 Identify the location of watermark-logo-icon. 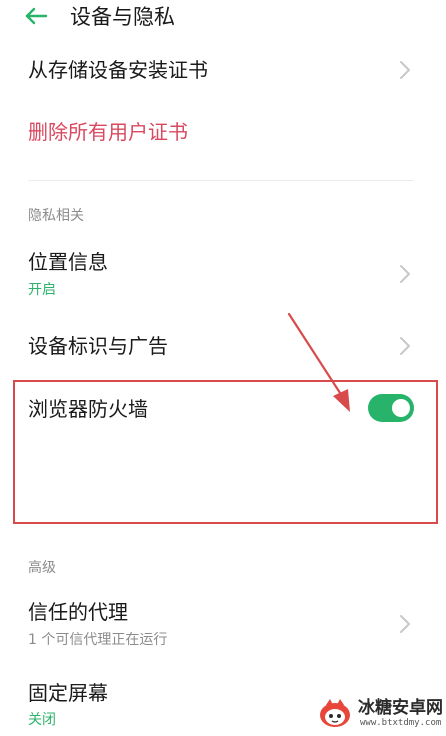
(335, 713).